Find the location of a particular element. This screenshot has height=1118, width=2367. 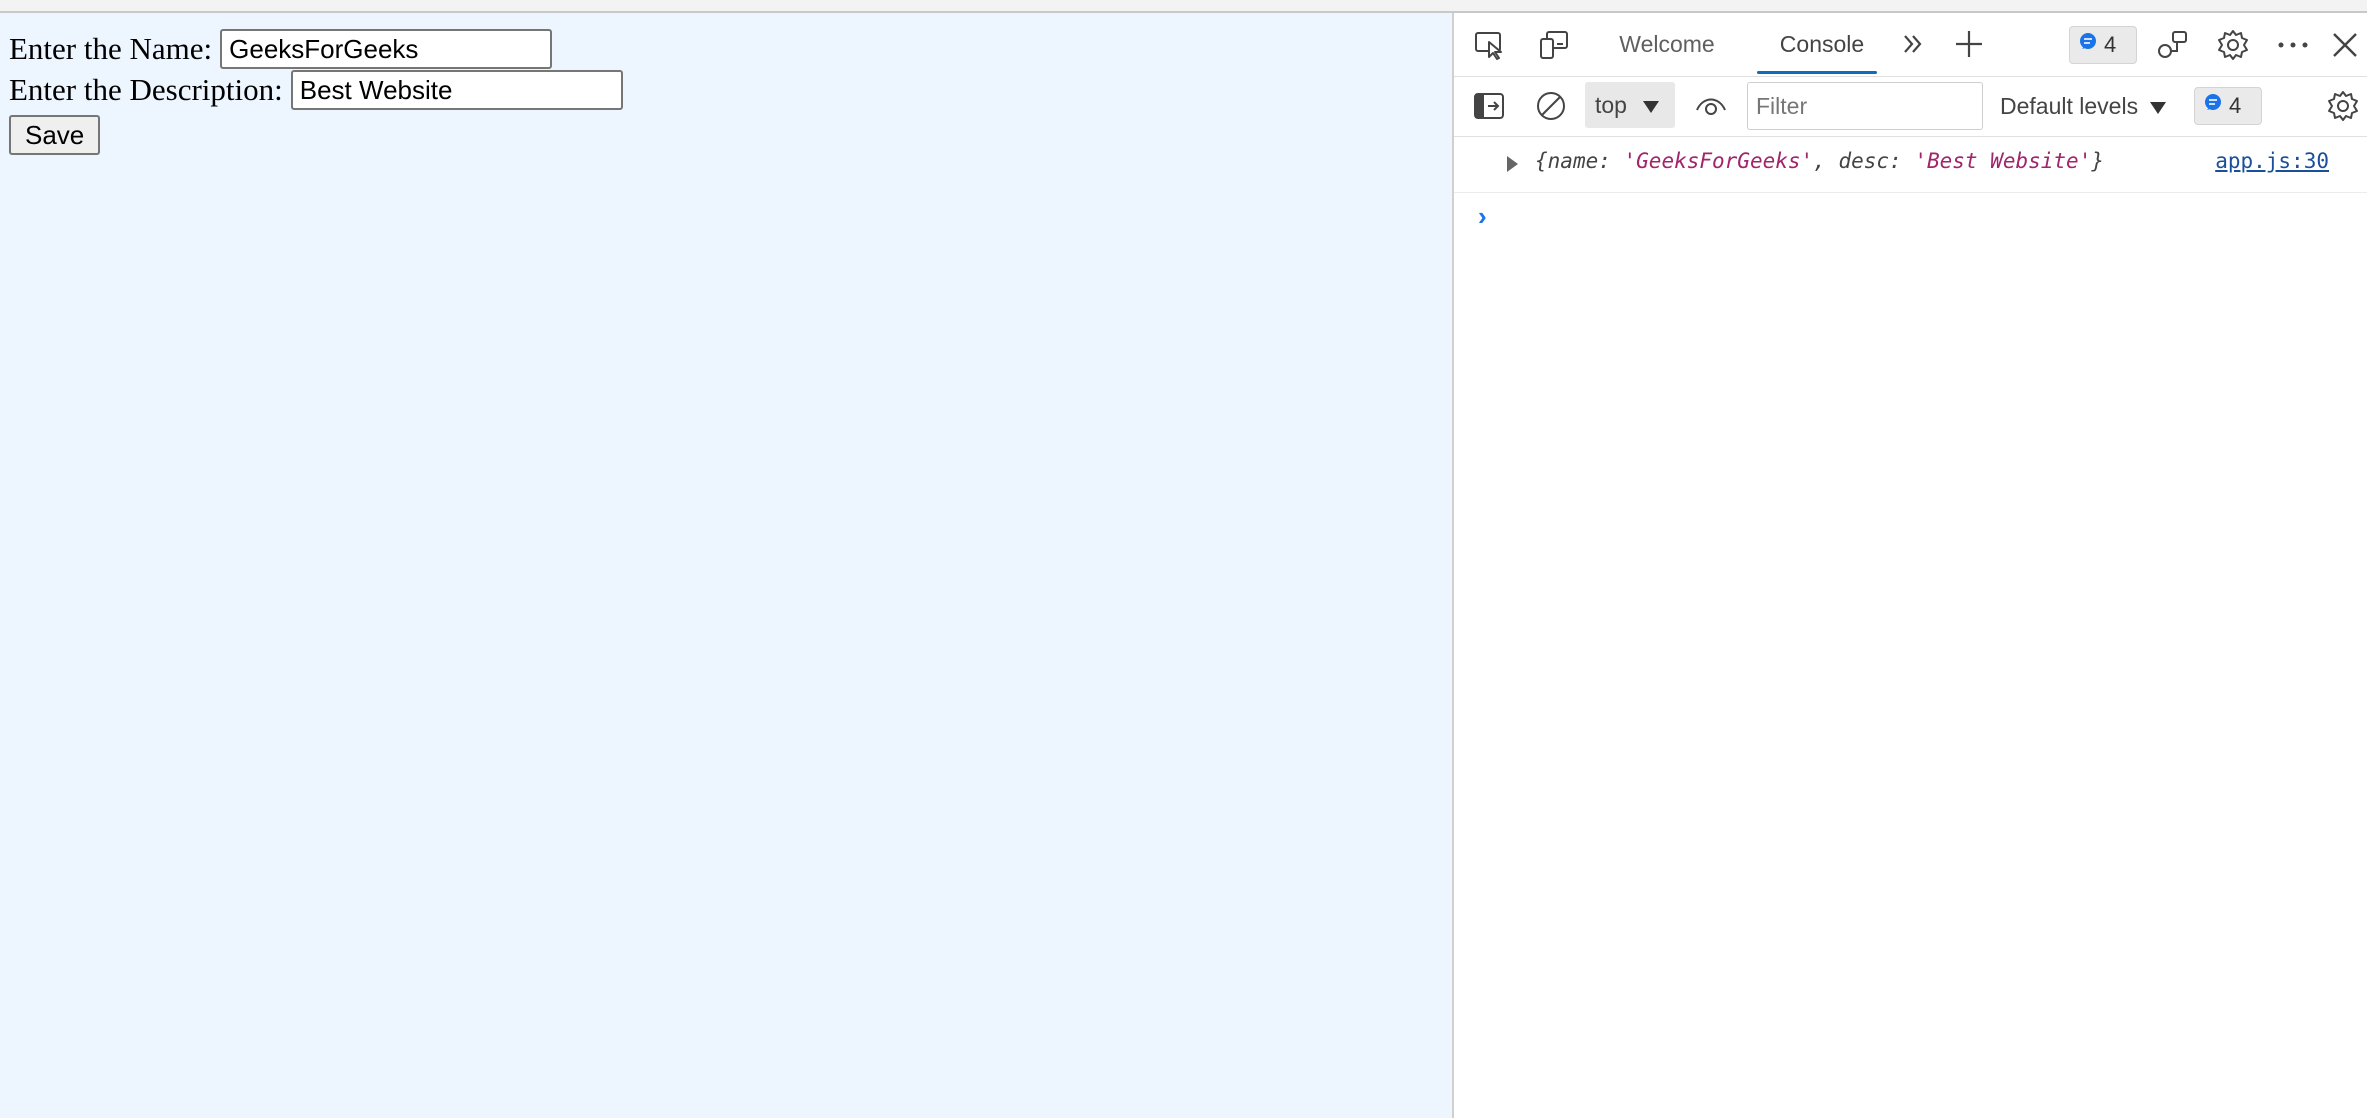

console-settings-gear-icon is located at coordinates (2343, 106).